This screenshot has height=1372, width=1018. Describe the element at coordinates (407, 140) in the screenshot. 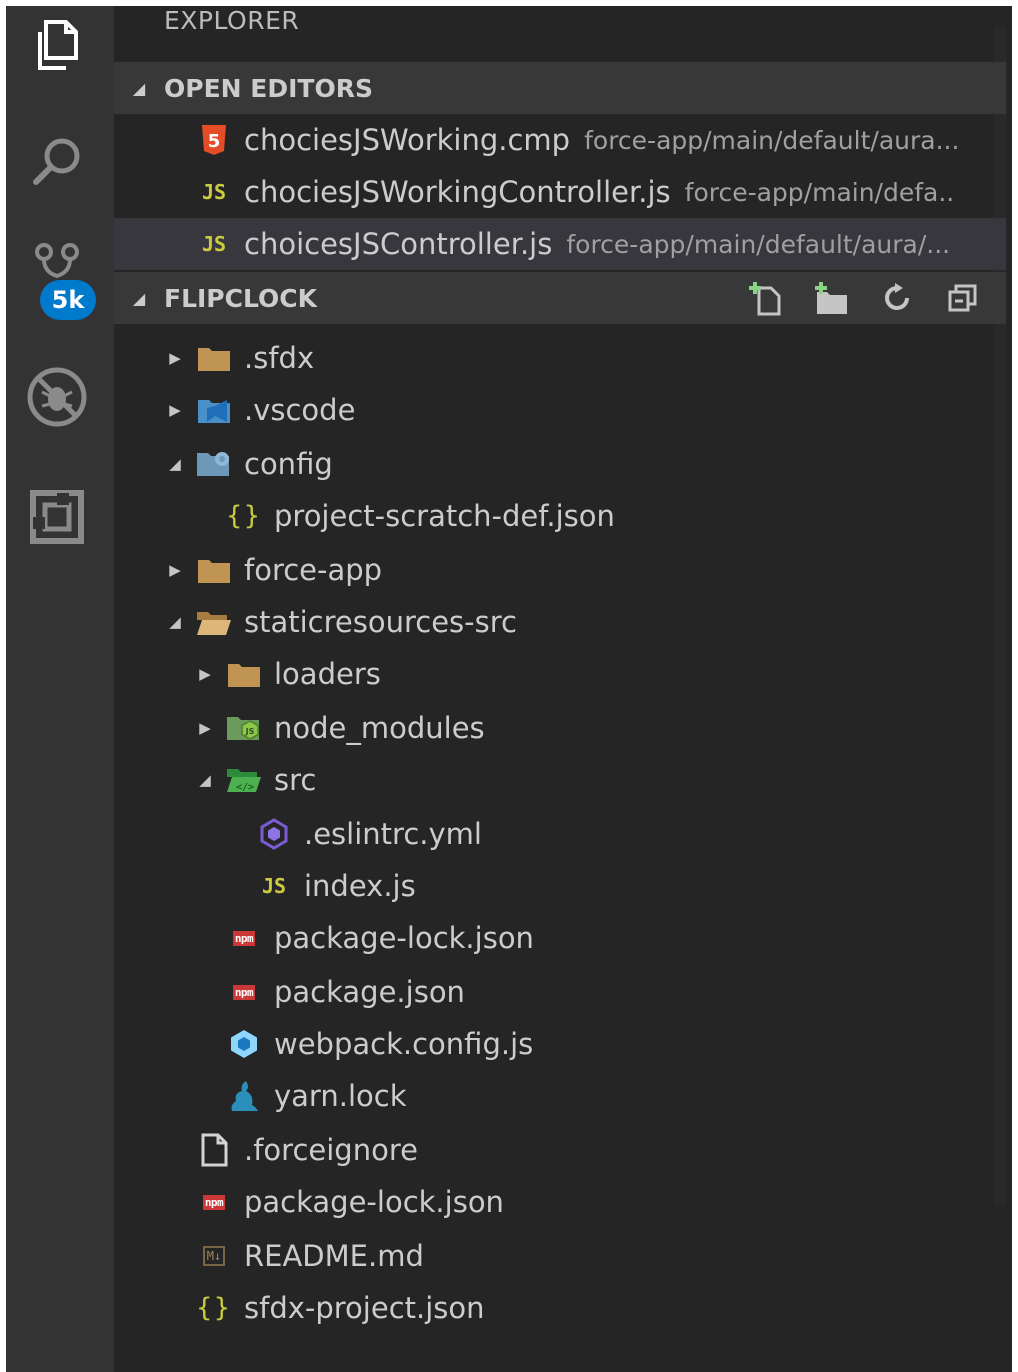

I see `open-editor-name: chociesJSWorking.cmp` at that location.